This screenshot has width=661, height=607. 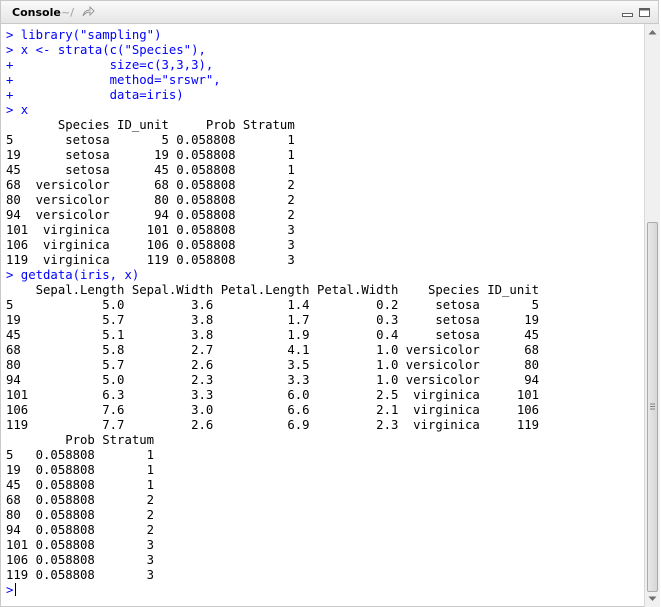 What do you see at coordinates (84, 35) in the screenshot?
I see `console-input-line: > library("sampling")` at bounding box center [84, 35].